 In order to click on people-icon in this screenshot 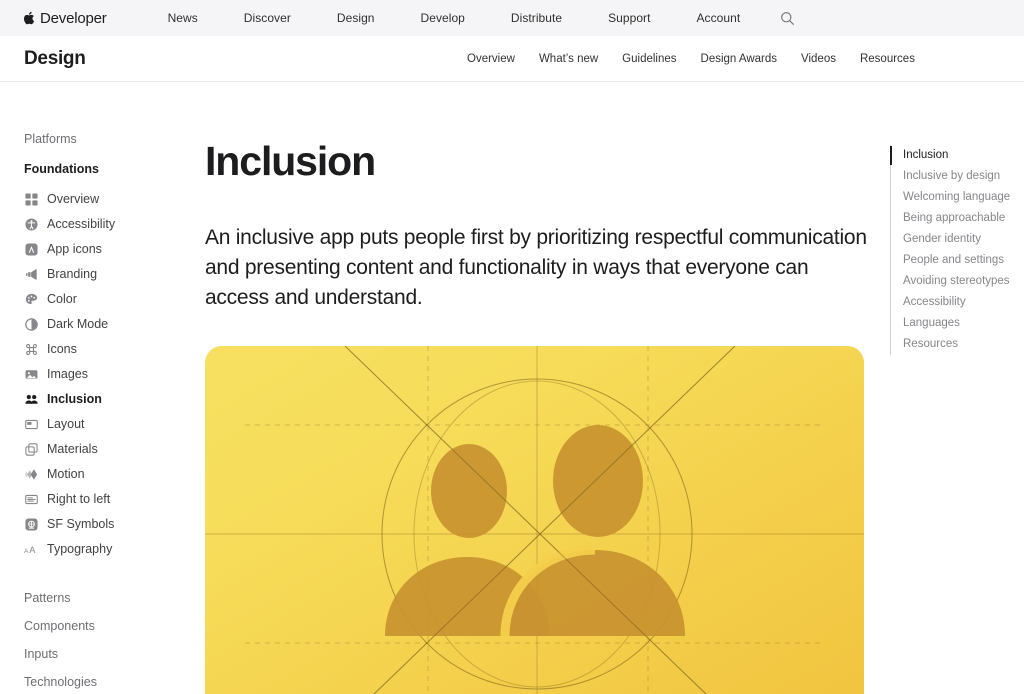, I will do `click(31, 400)`.